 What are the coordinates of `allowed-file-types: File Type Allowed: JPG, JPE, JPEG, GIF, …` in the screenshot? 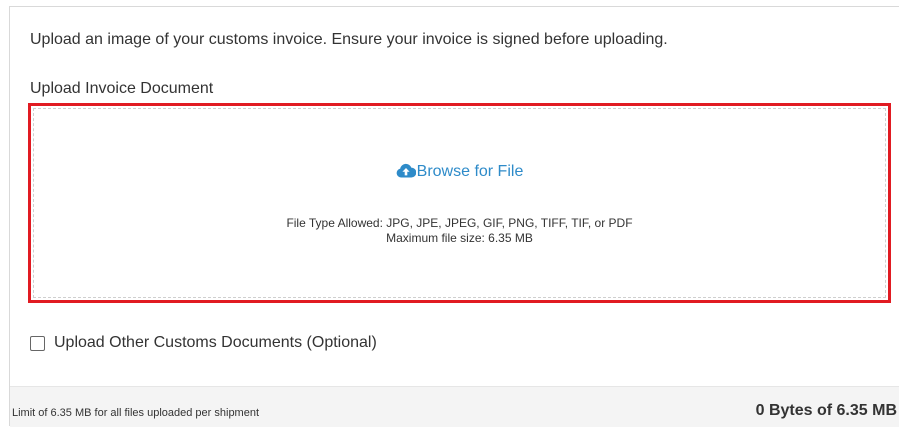 It's located at (459, 223).